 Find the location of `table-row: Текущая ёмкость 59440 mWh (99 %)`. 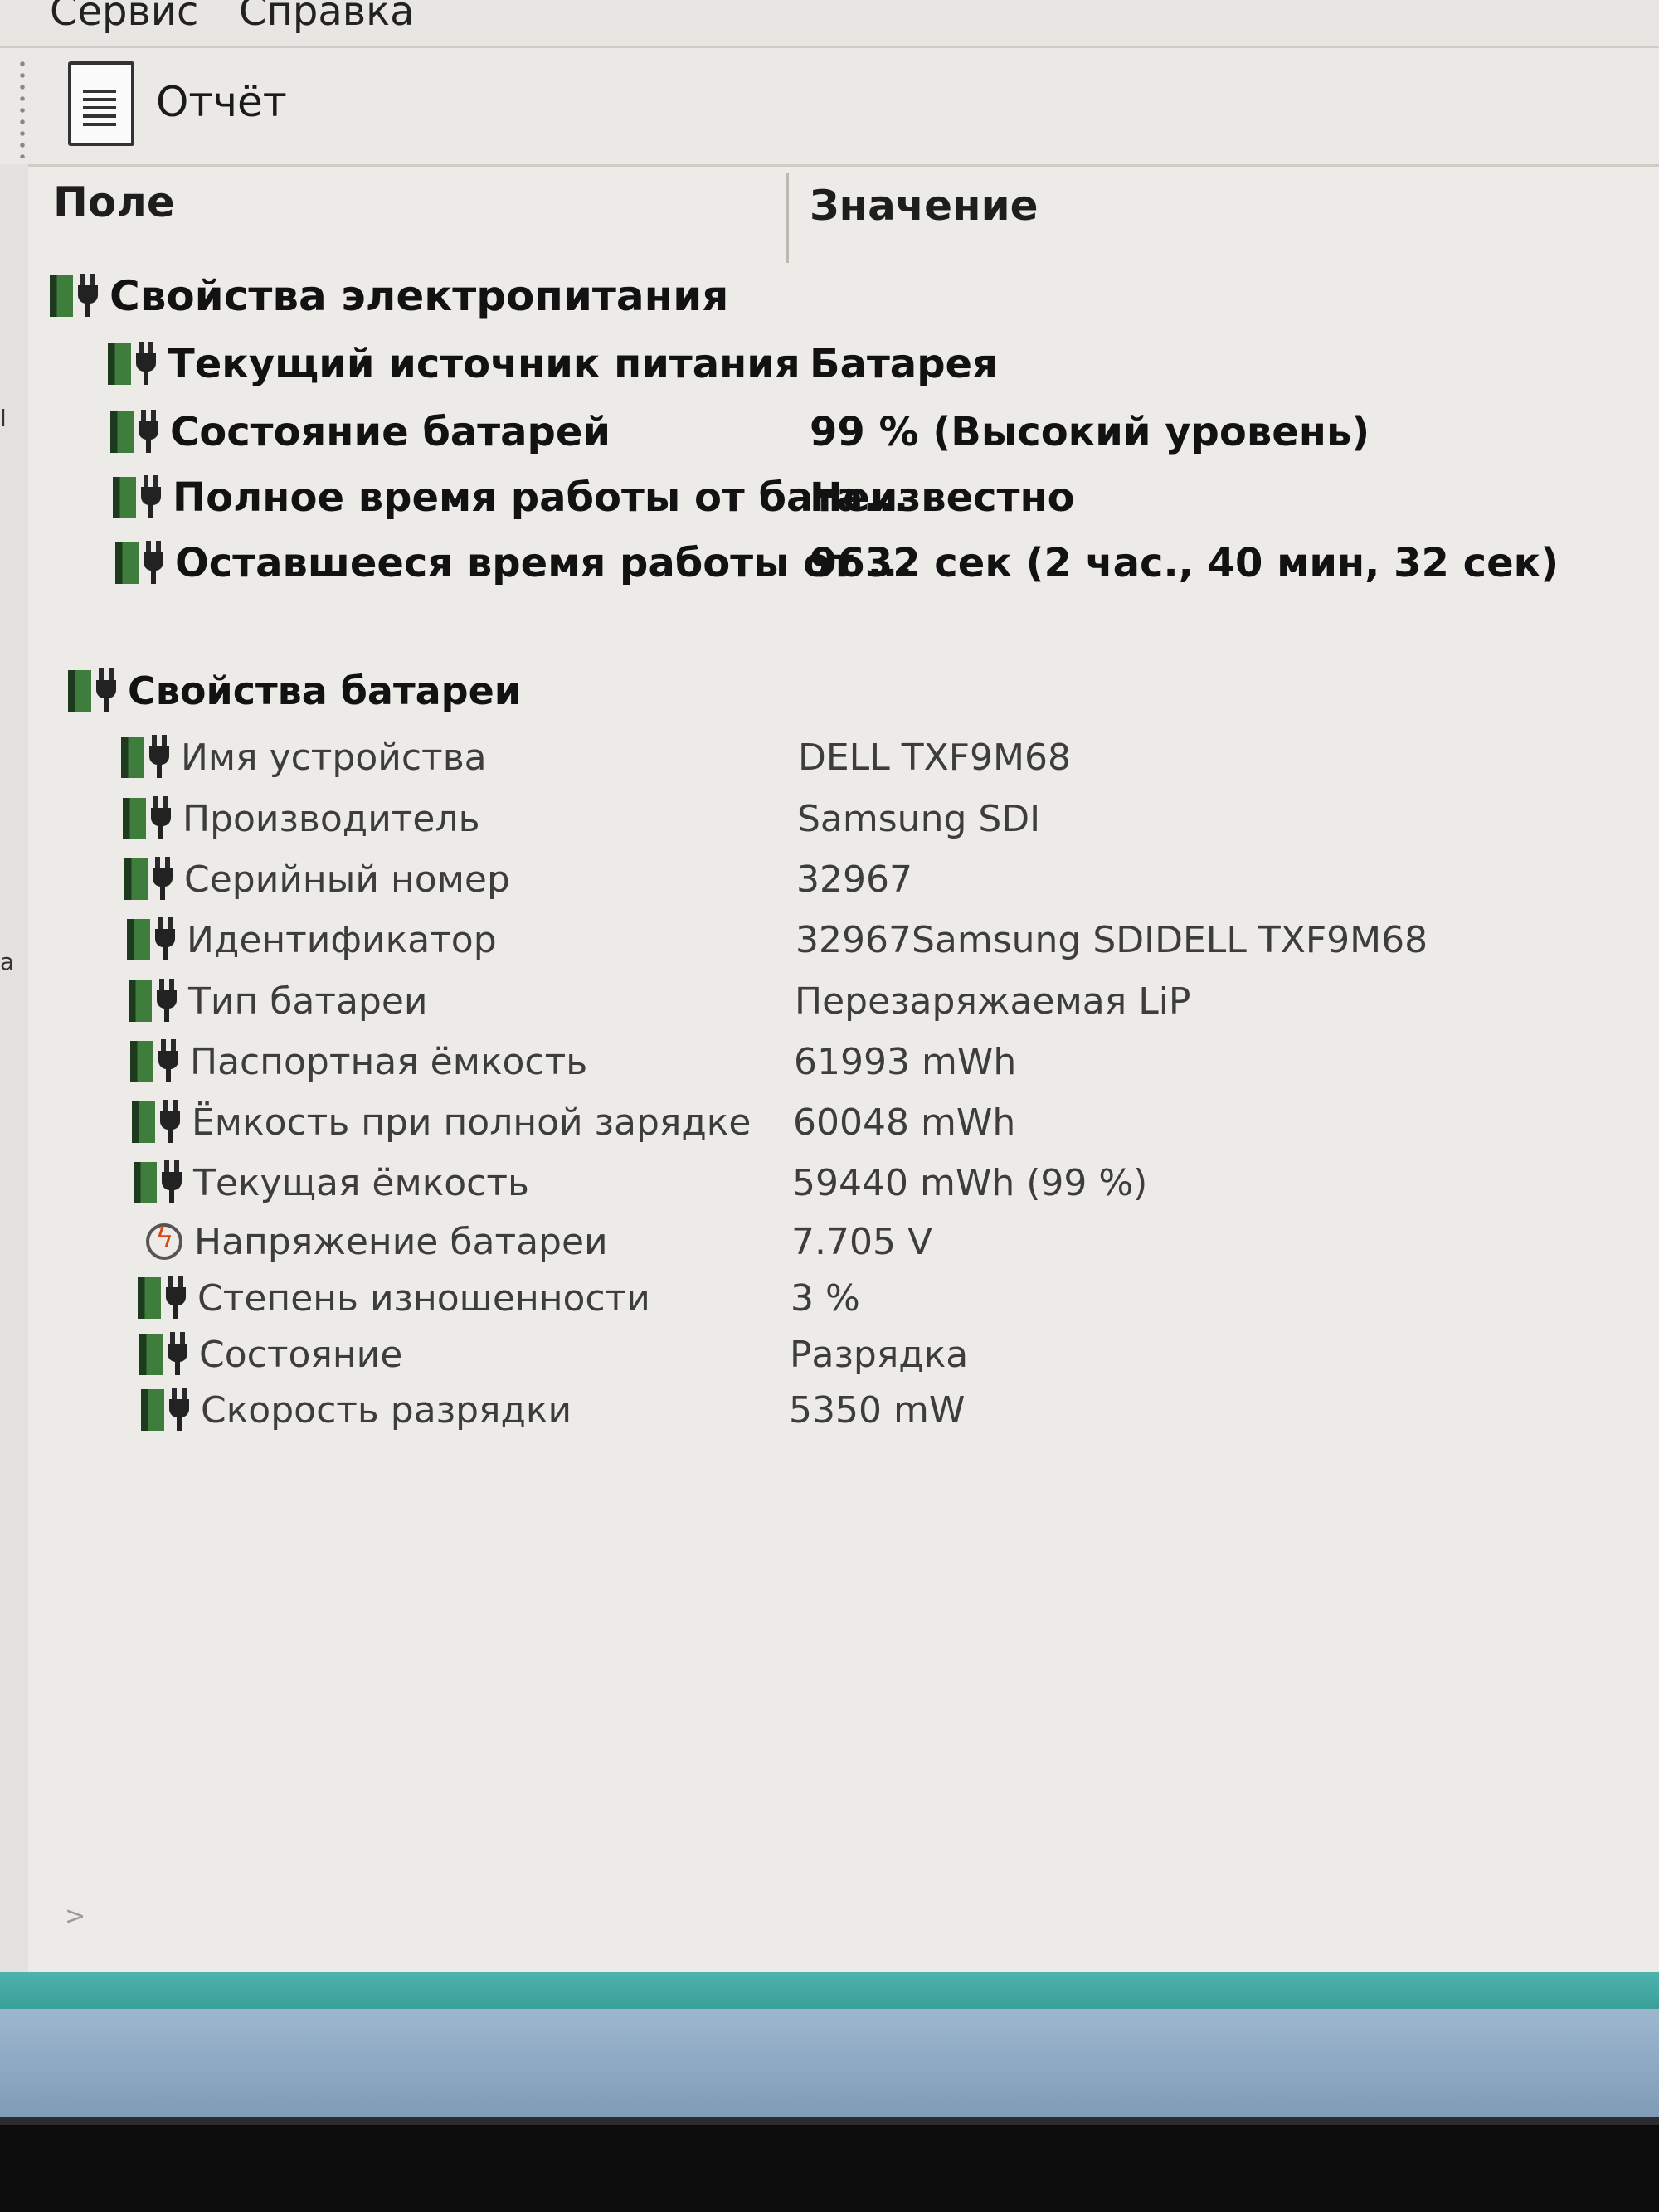

table-row: Текущая ёмкость 59440 mWh (99 %) is located at coordinates (843, 1183).